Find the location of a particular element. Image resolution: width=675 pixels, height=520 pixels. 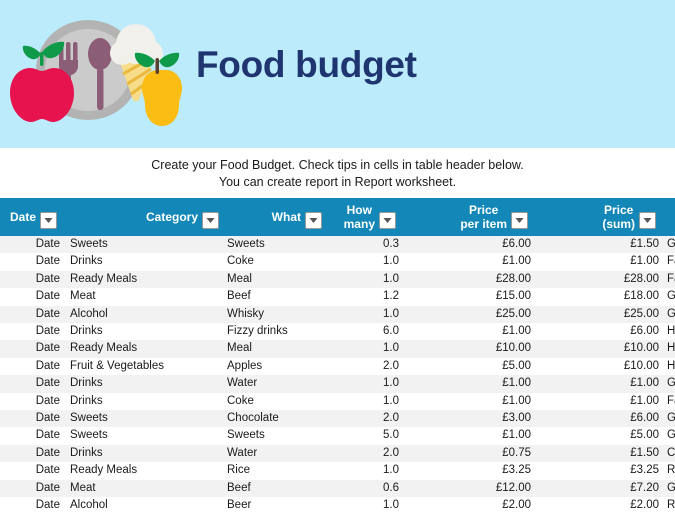

cell-what: Chocolate is located at coordinates (273, 419).